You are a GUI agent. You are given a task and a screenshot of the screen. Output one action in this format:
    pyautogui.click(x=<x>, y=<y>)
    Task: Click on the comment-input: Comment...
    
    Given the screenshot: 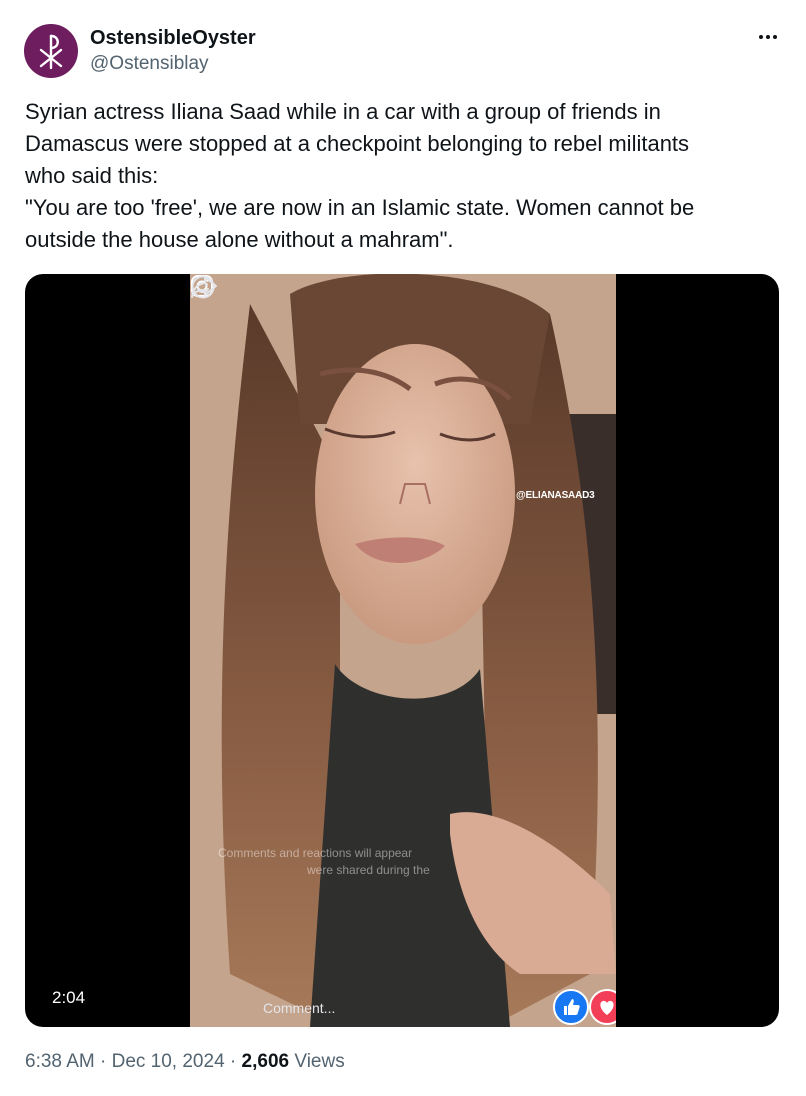 What is the action you would take?
    pyautogui.click(x=299, y=1008)
    